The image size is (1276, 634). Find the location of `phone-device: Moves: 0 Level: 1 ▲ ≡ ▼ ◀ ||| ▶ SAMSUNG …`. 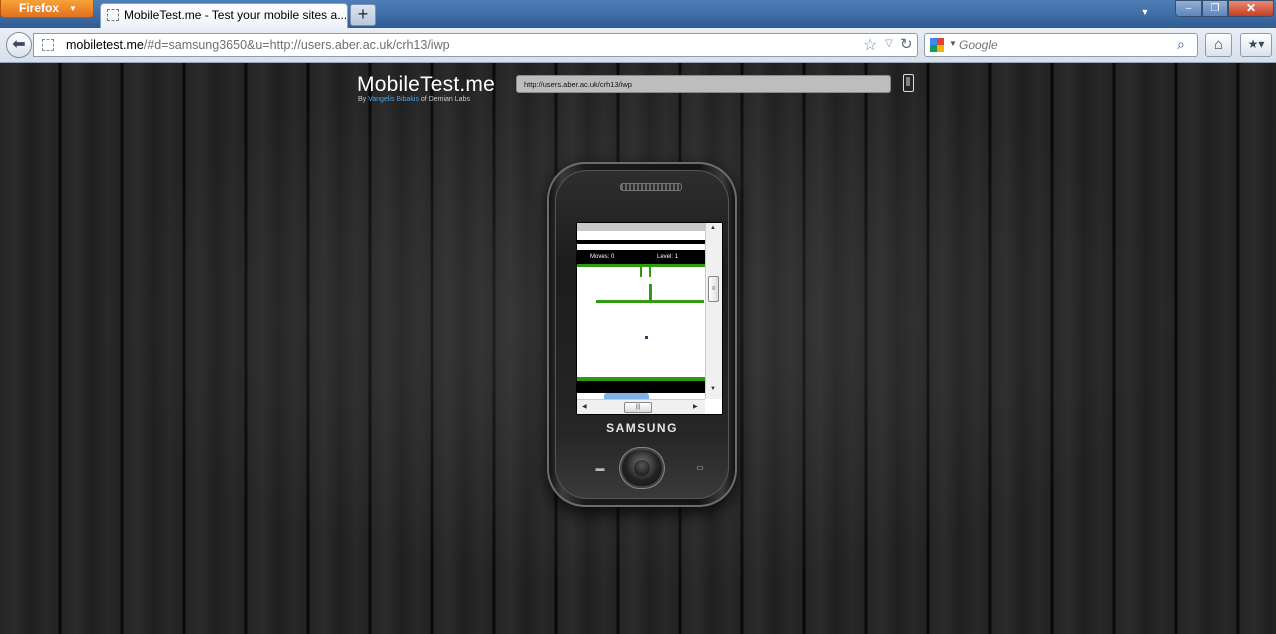

phone-device: Moves: 0 Level: 1 ▲ ≡ ▼ ◀ ||| ▶ SAMSUNG … is located at coordinates (642, 334).